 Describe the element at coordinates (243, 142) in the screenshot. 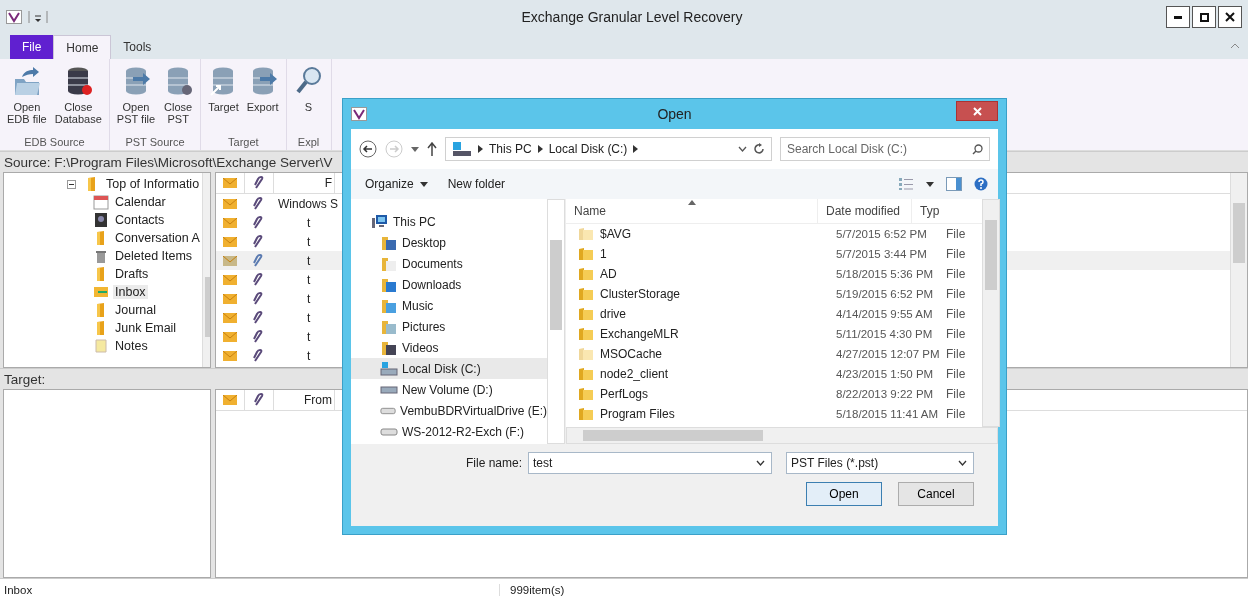

I see `ribbon-group-label: Target` at that location.